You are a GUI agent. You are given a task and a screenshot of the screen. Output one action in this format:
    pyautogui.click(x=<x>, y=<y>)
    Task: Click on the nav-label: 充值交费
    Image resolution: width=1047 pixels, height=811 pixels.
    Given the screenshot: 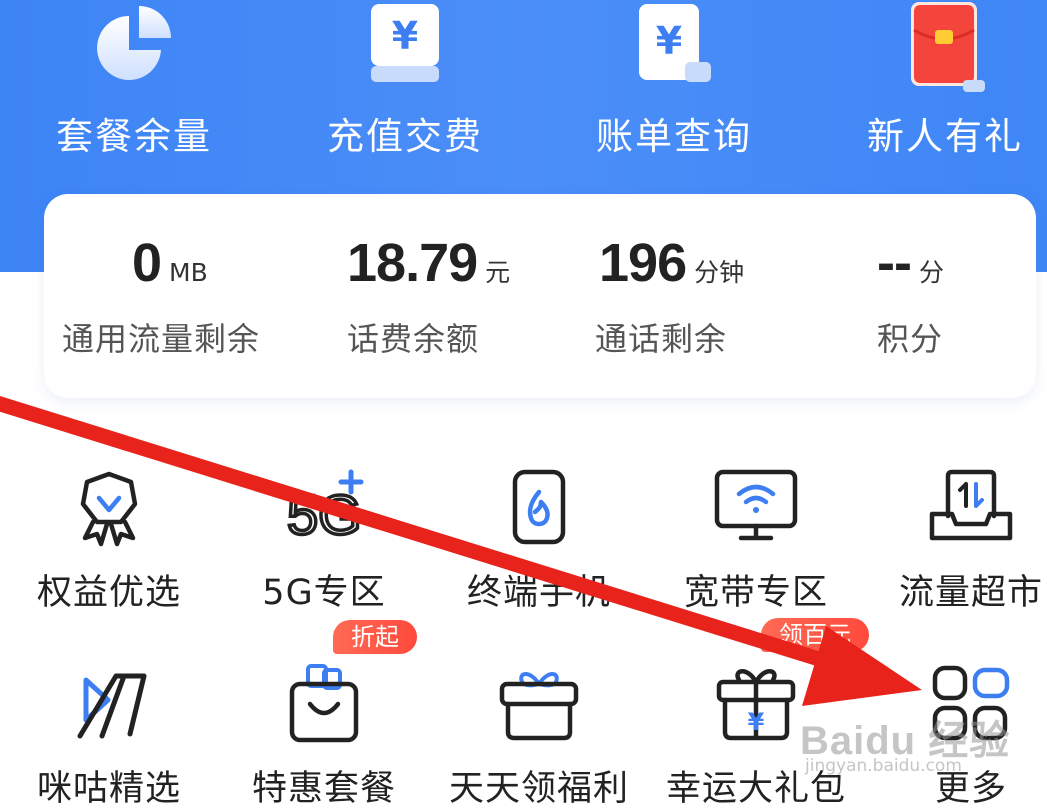 What is the action you would take?
    pyautogui.click(x=405, y=136)
    